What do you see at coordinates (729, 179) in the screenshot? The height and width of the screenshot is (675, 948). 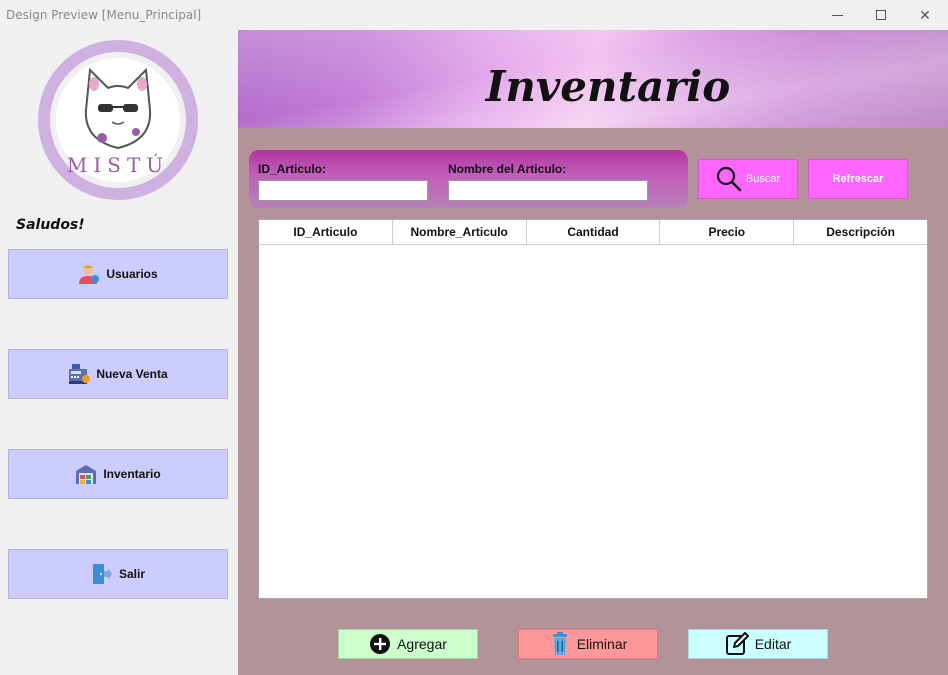 I see `search-icon` at bounding box center [729, 179].